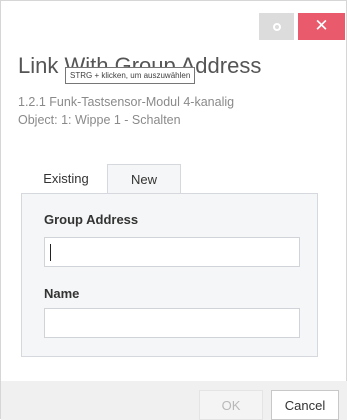 The height and width of the screenshot is (420, 347). Describe the element at coordinates (50, 252) in the screenshot. I see `text-caret` at that location.